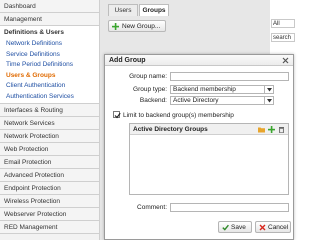 This screenshot has height=240, width=320. Describe the element at coordinates (150, 89) in the screenshot. I see `group-type-label: Group type:` at that location.